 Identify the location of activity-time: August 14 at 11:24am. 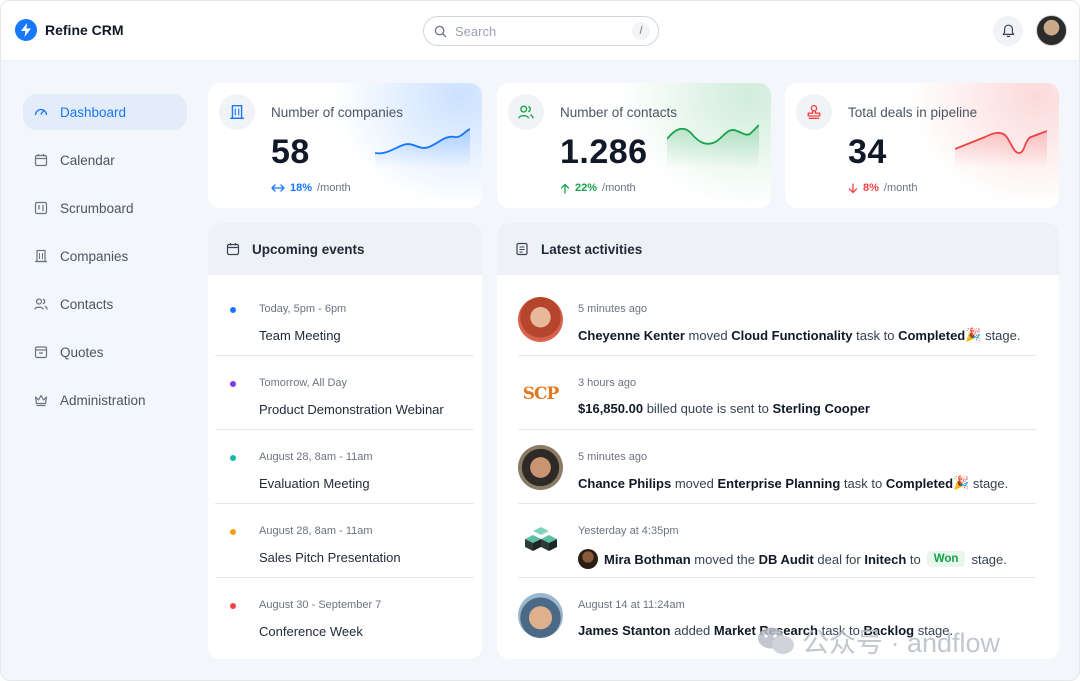
(631, 605).